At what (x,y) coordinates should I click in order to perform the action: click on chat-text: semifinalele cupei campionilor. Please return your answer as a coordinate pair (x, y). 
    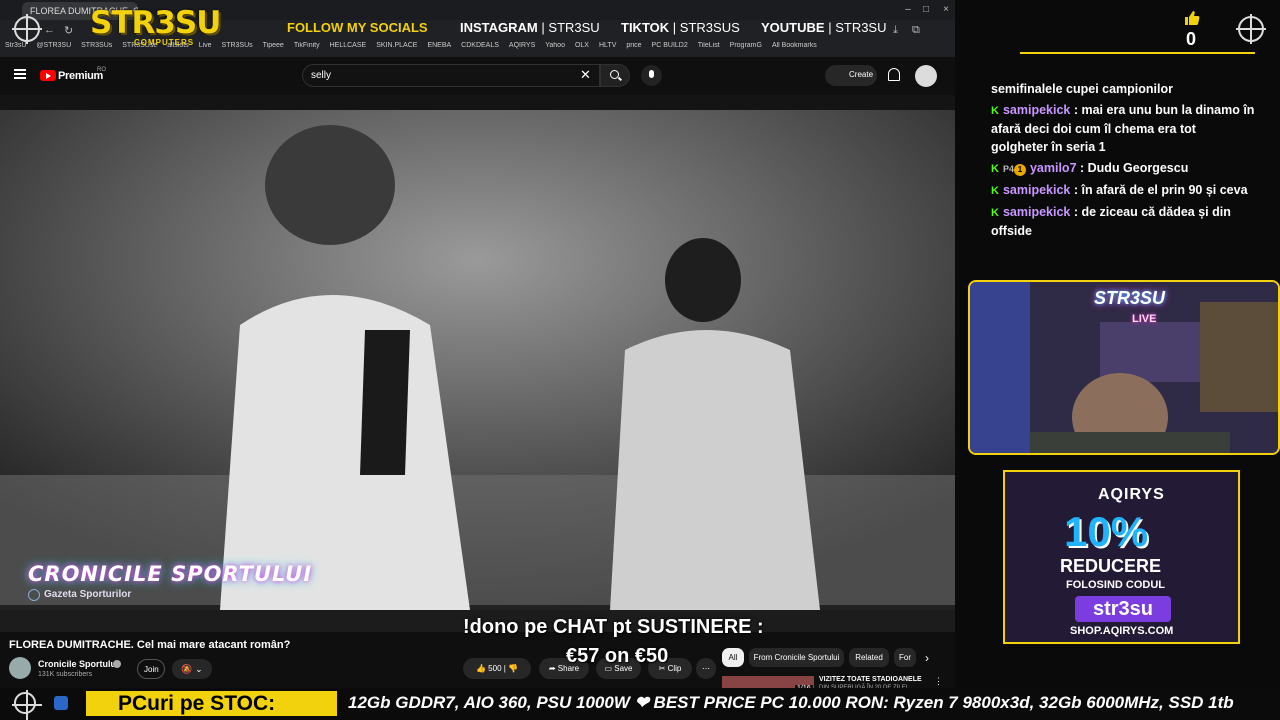
    Looking at the image, I should click on (1082, 89).